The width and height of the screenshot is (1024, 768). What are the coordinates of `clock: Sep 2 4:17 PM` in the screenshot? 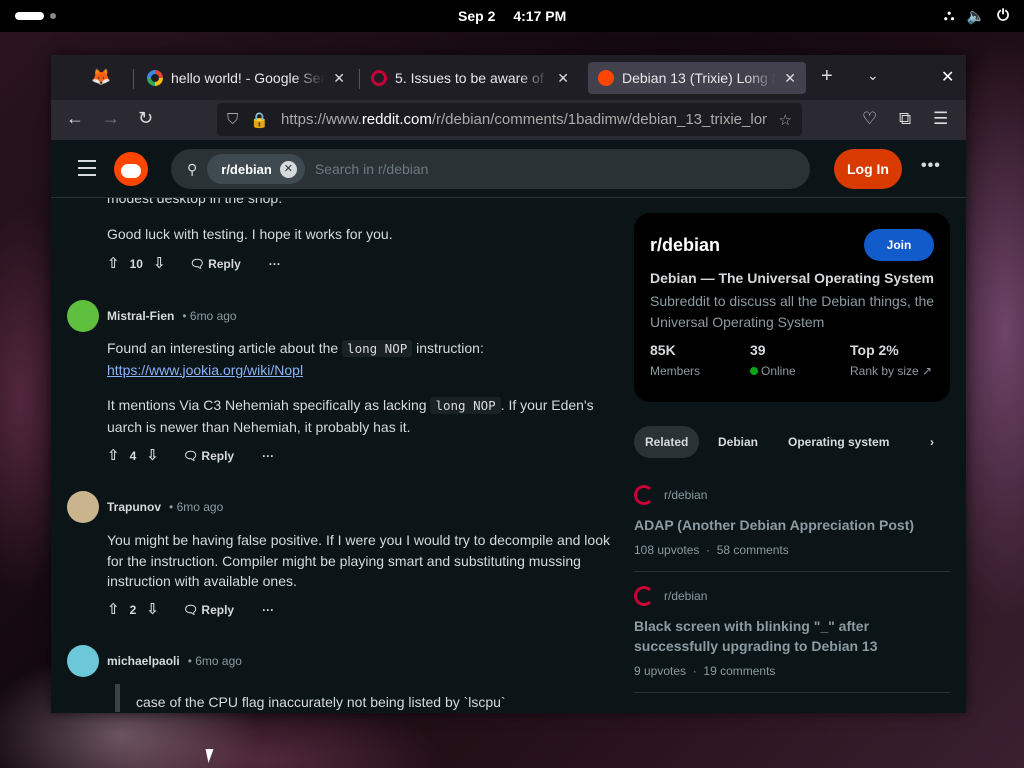 It's located at (512, 16).